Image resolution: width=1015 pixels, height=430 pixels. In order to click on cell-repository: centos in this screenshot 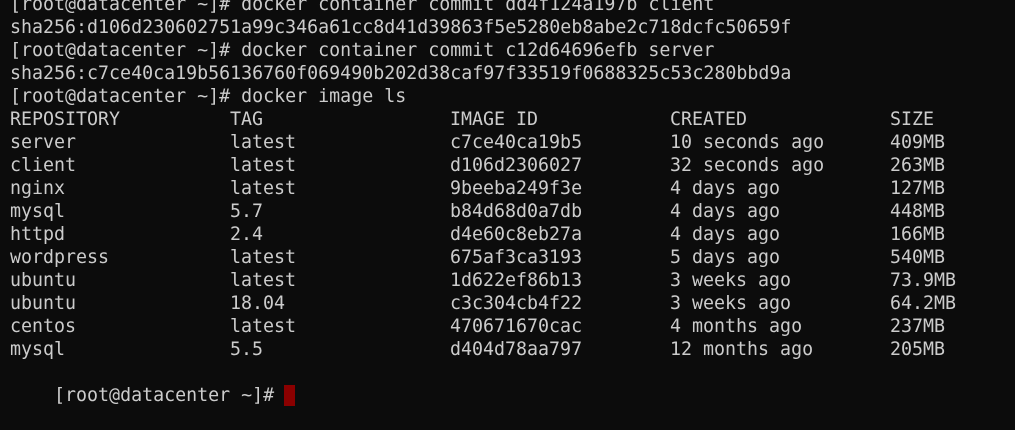, I will do `click(43, 326)`.